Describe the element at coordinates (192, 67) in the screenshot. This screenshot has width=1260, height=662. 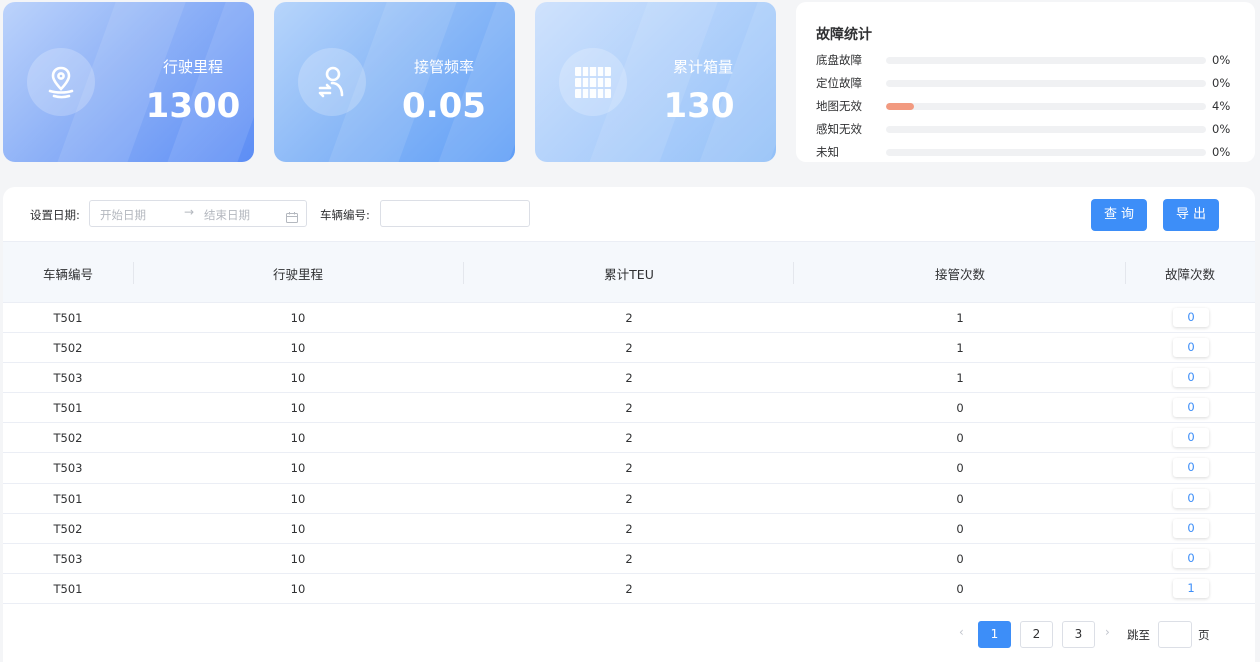
I see `stat-label: 行驶里程` at that location.